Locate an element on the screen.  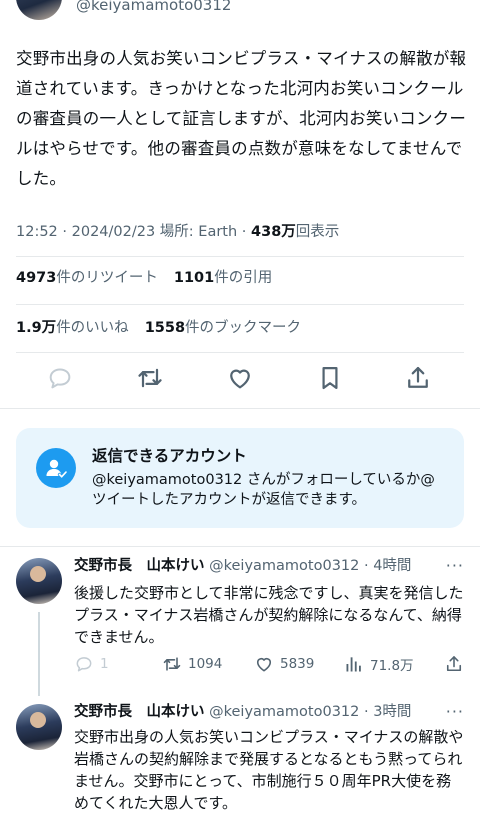
reply-header: 交野市長 山本けい @keiyamamoto0312 · 3時間 is located at coordinates (242, 712).